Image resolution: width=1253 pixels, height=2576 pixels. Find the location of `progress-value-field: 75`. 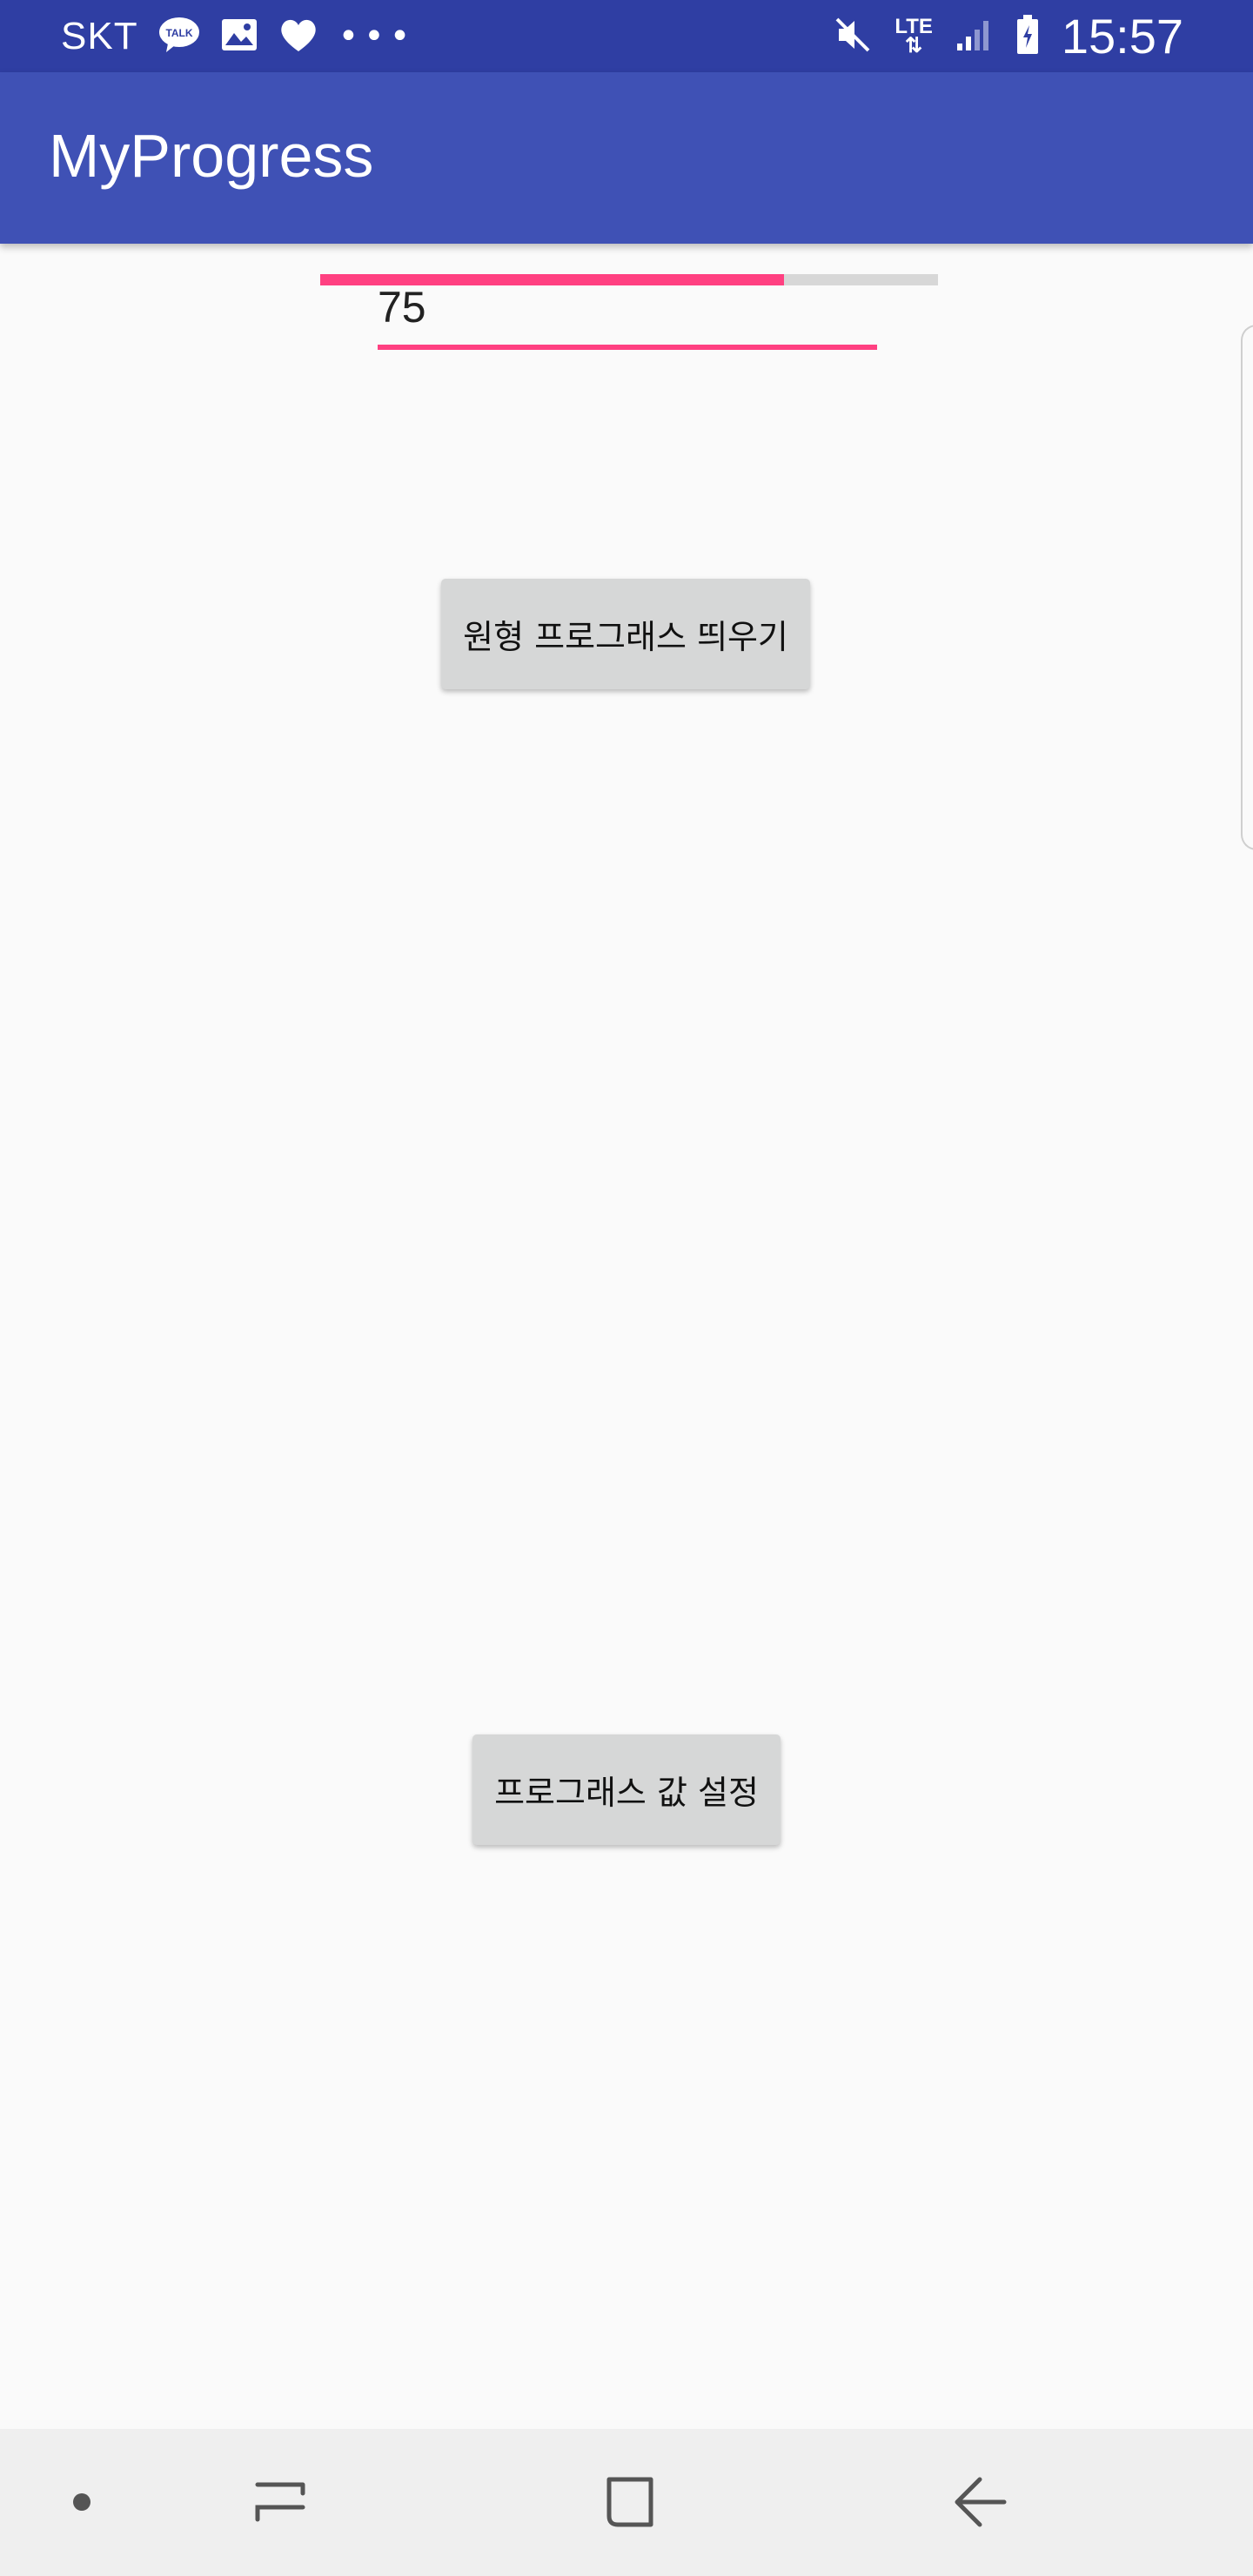

progress-value-field: 75 is located at coordinates (627, 314).